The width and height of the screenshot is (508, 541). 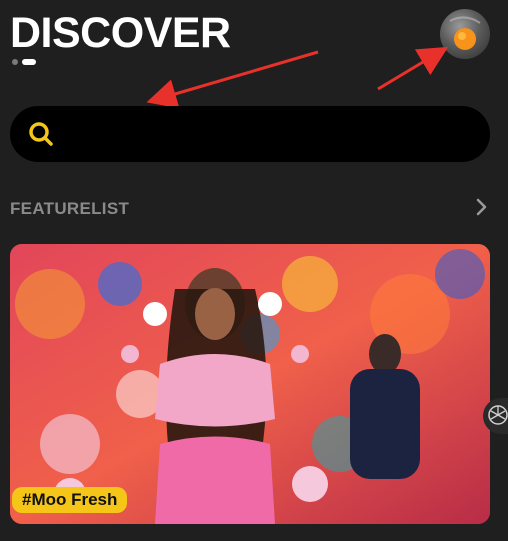 I want to click on page-dot, so click(x=15, y=62).